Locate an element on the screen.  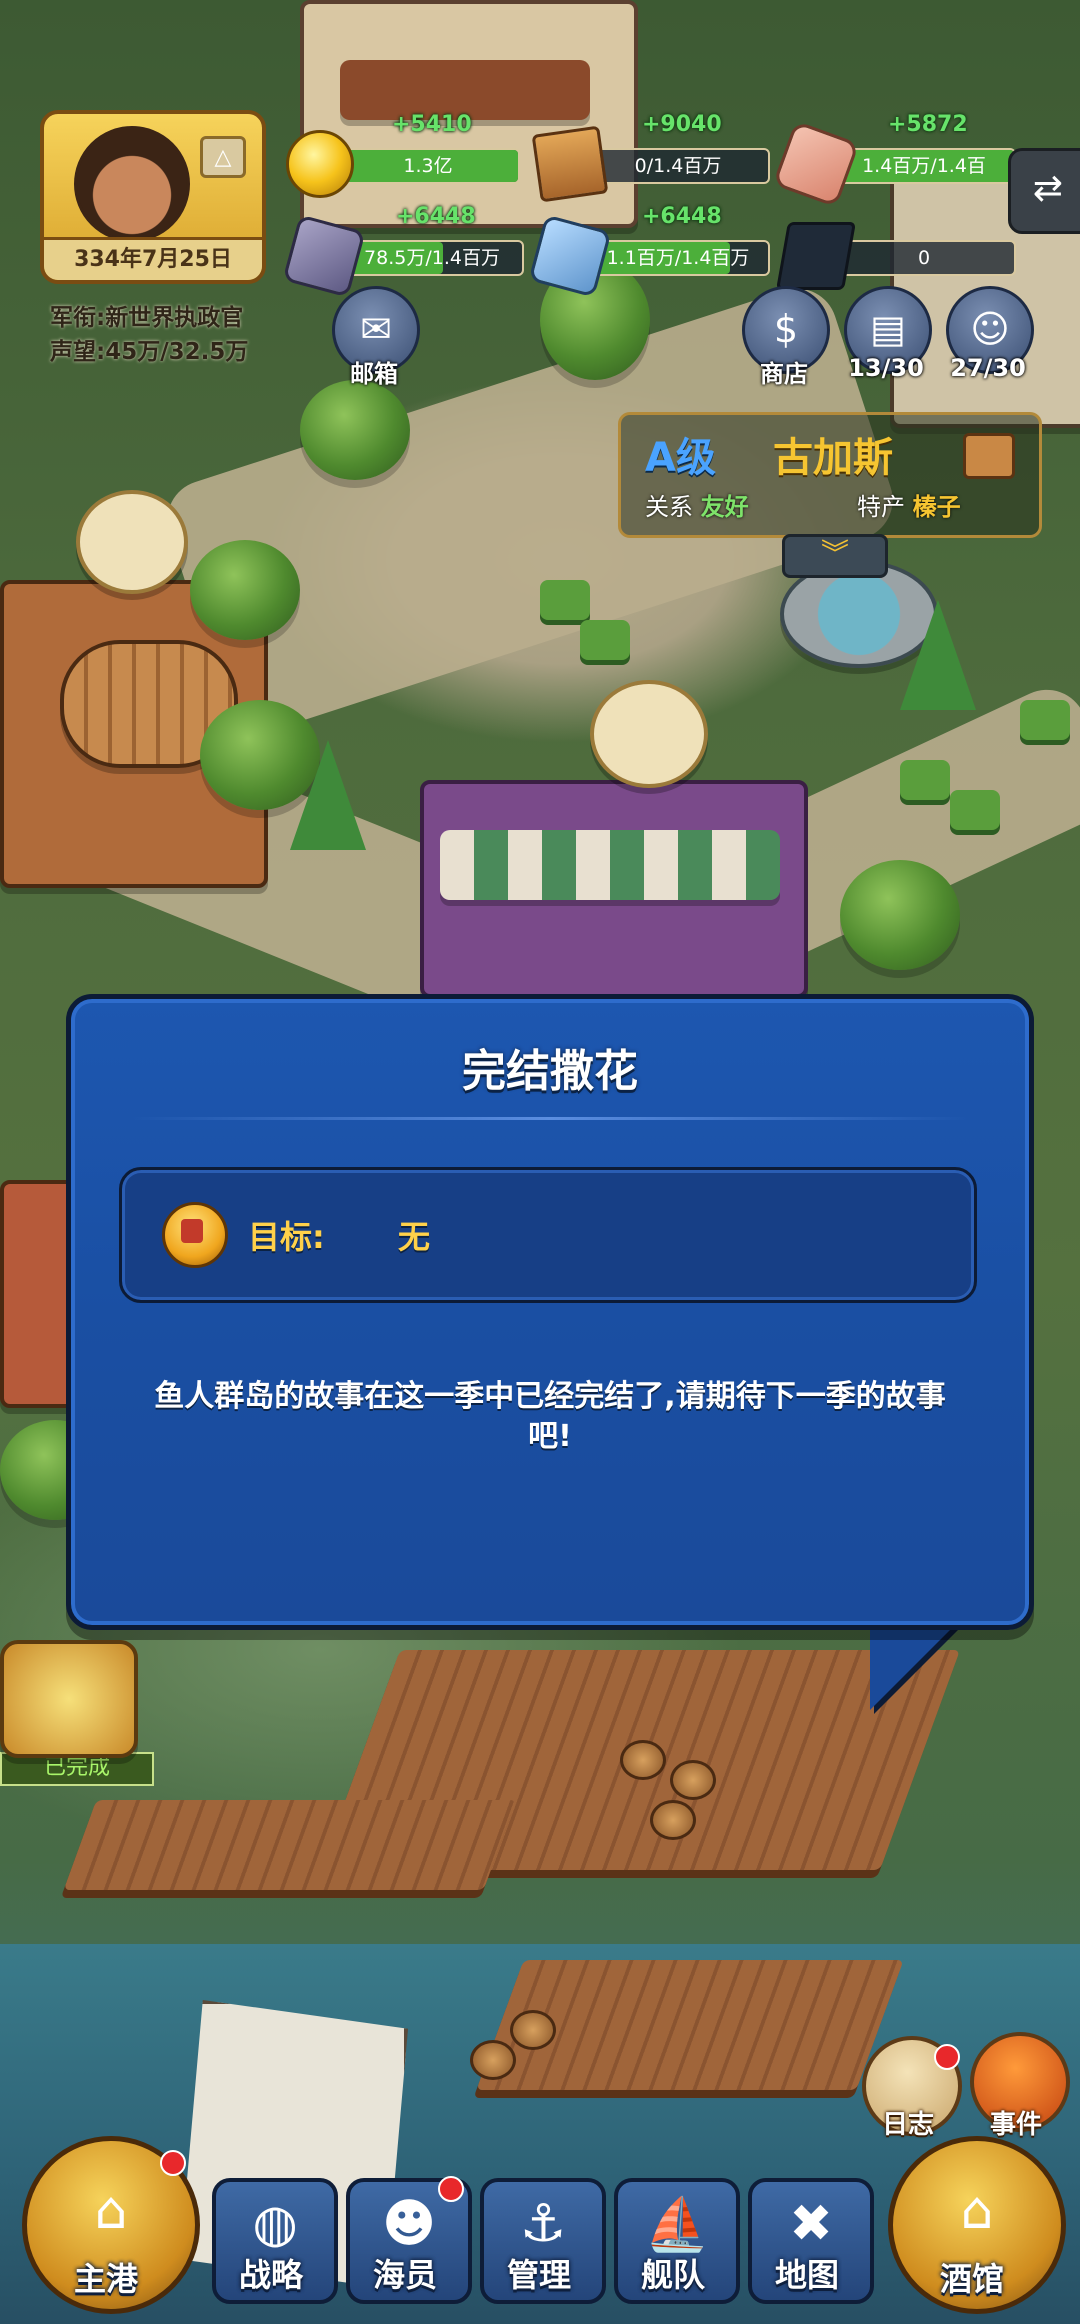
resource-gain: +5410 is located at coordinates (432, 124).